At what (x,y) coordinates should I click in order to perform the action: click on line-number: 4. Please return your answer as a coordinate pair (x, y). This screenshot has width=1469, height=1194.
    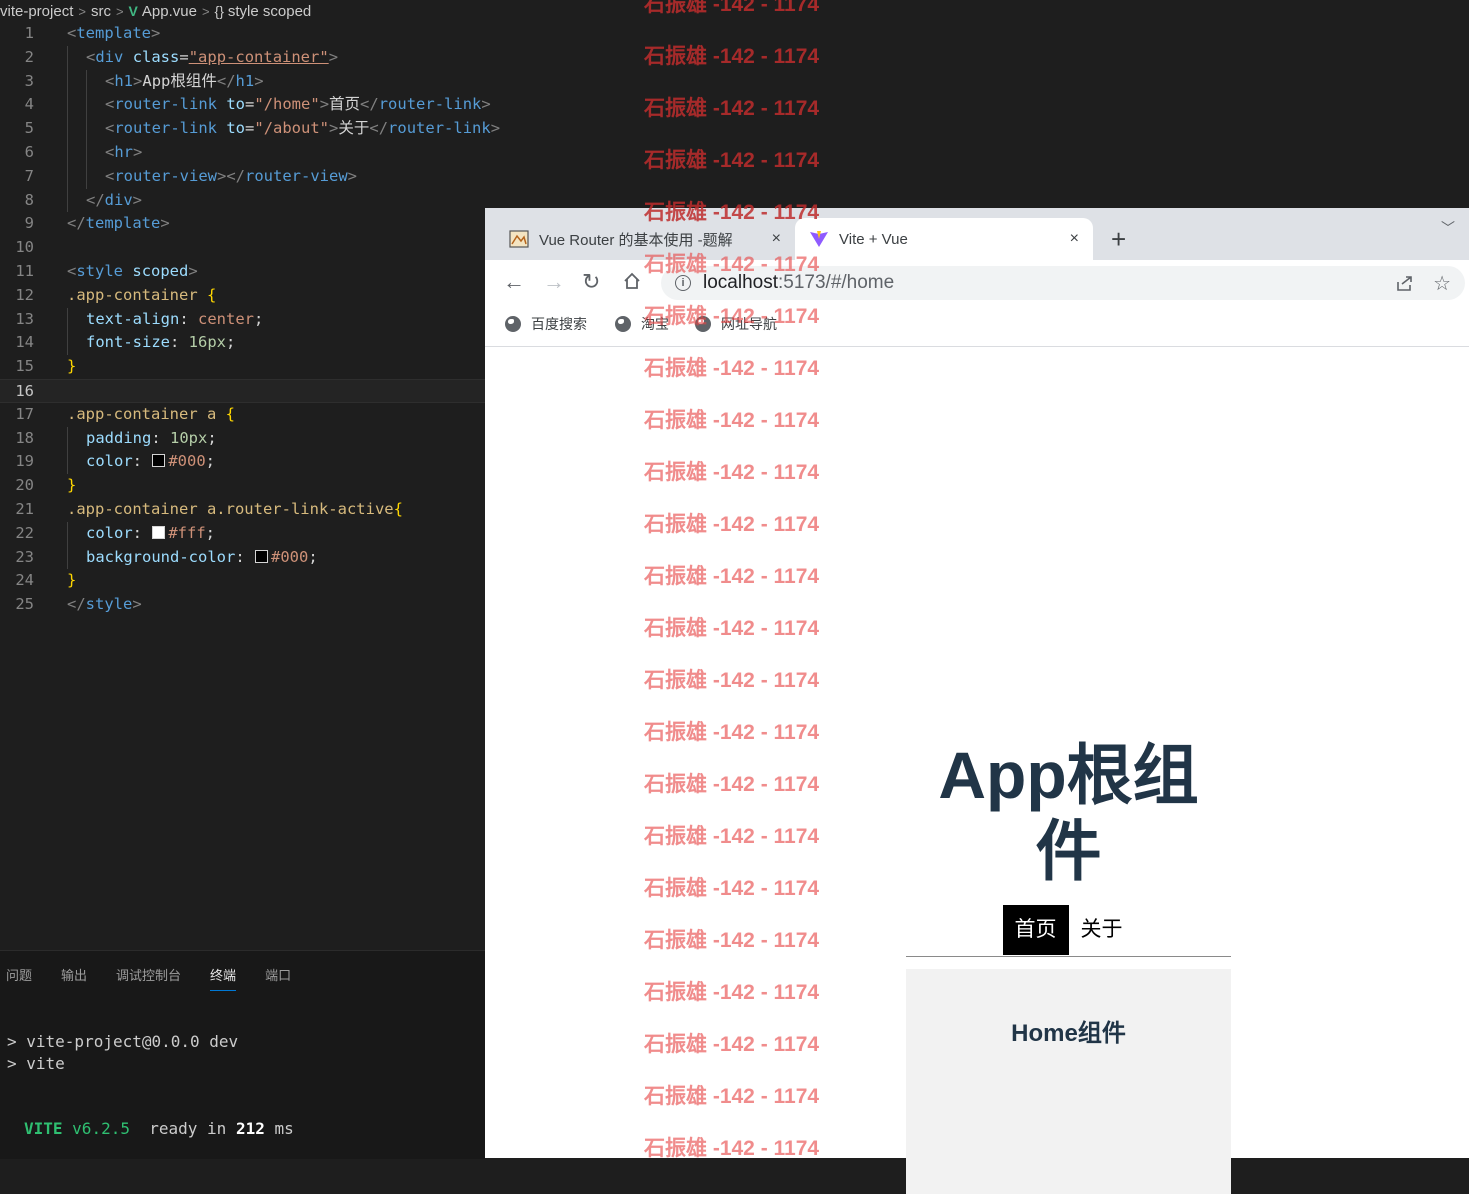
    Looking at the image, I should click on (29, 104).